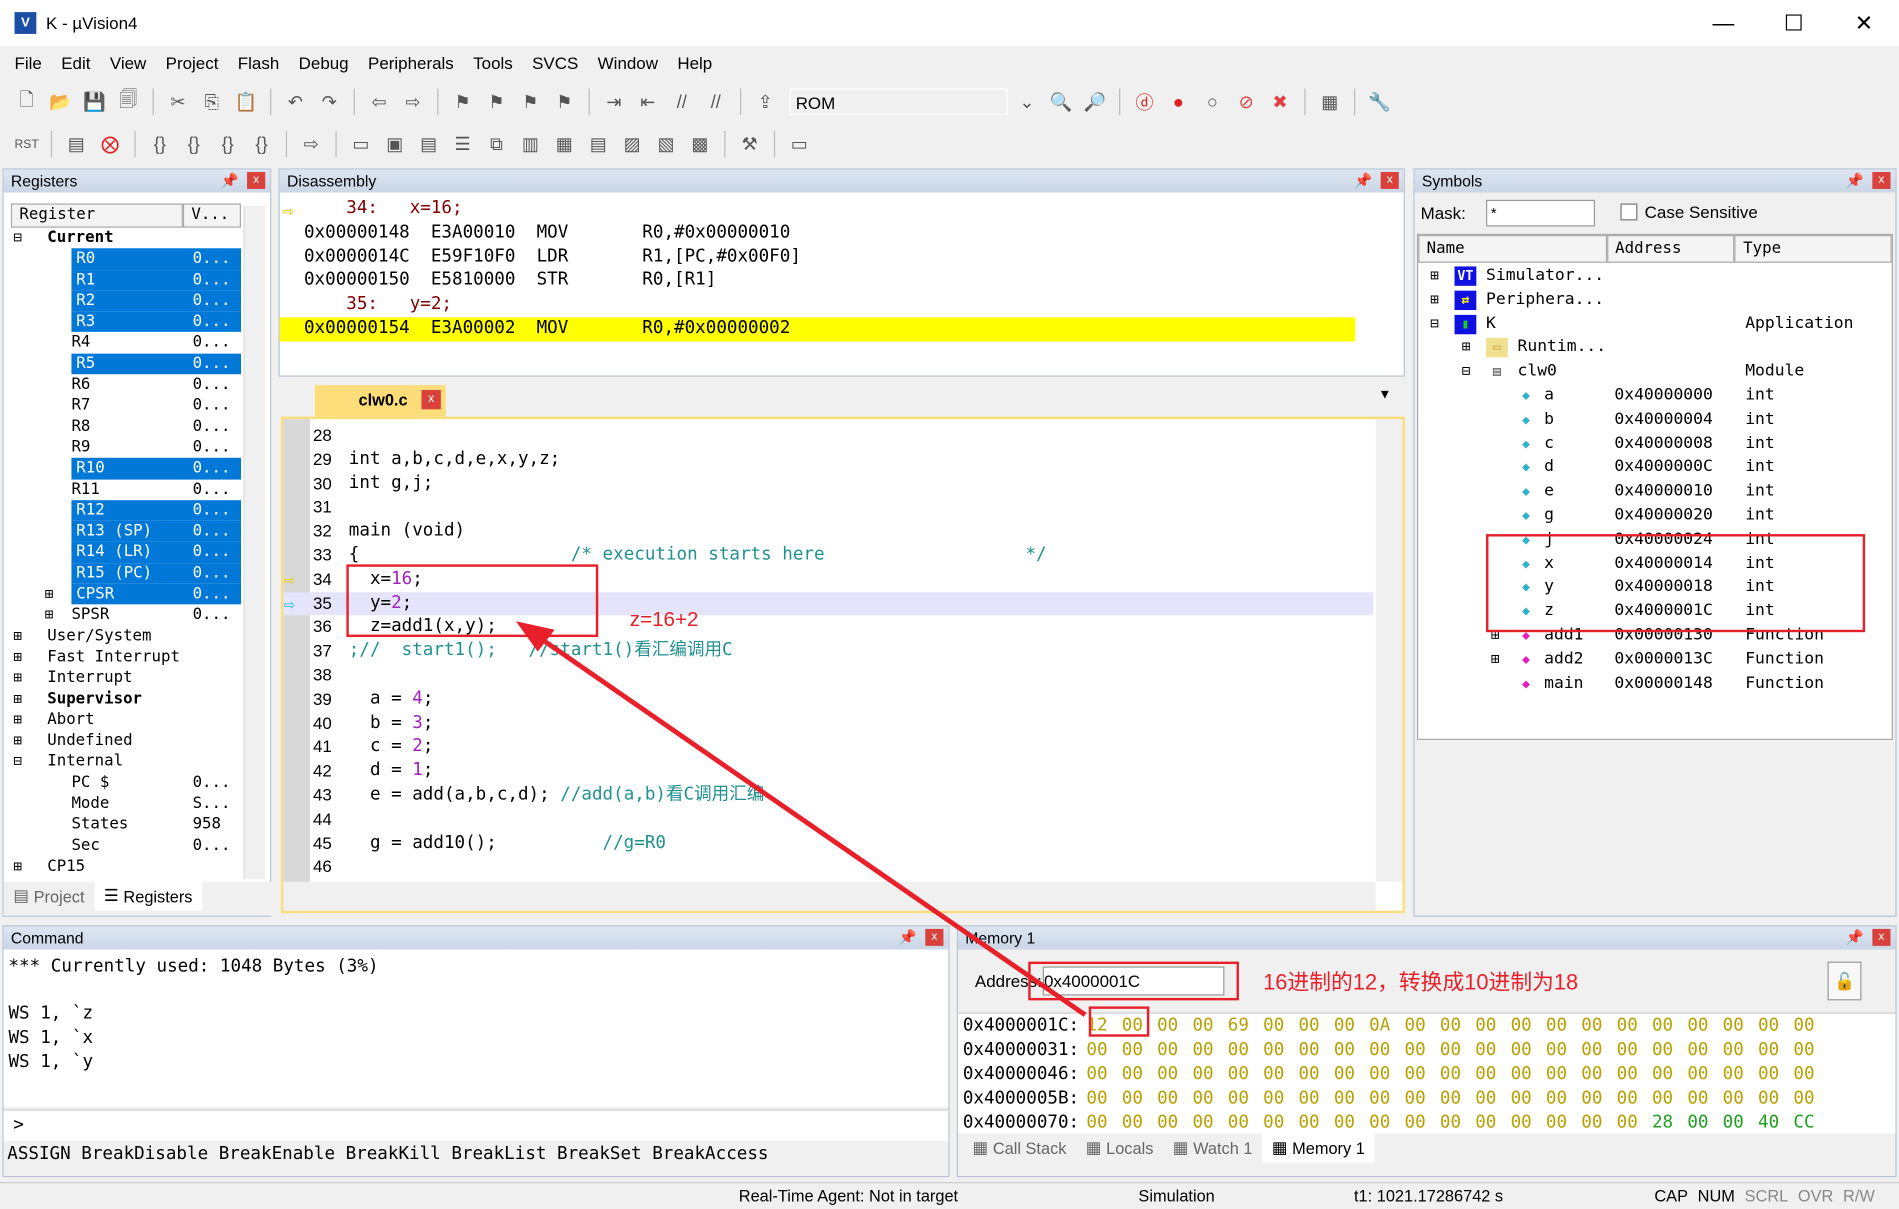  What do you see at coordinates (1119, 1021) in the screenshot?
I see `annotation-box-byte` at bounding box center [1119, 1021].